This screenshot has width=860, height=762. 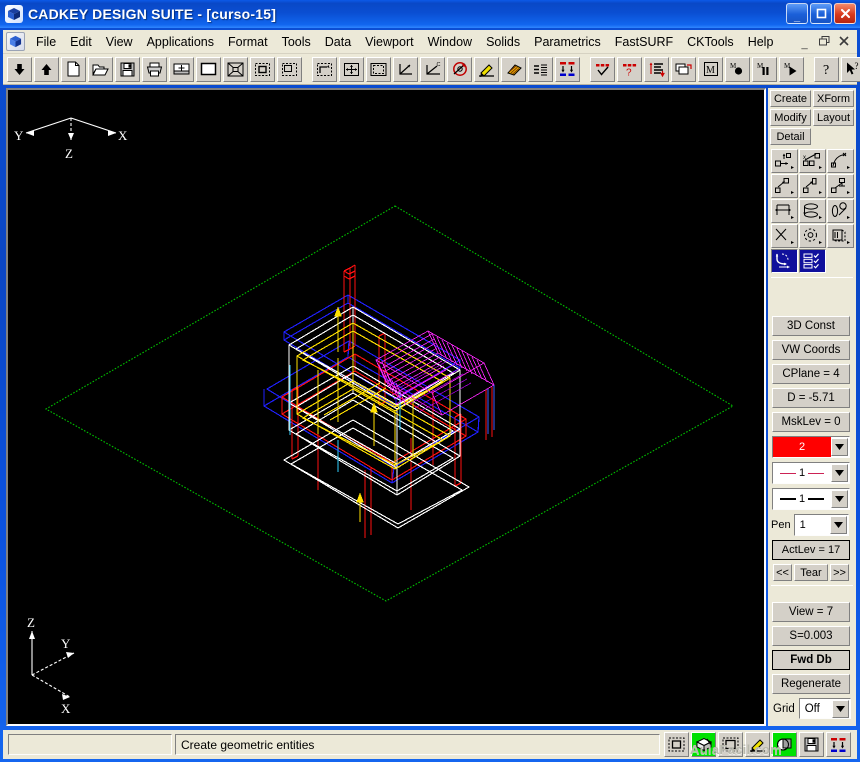 What do you see at coordinates (459, 69) in the screenshot?
I see `rotate-view-icon` at bounding box center [459, 69].